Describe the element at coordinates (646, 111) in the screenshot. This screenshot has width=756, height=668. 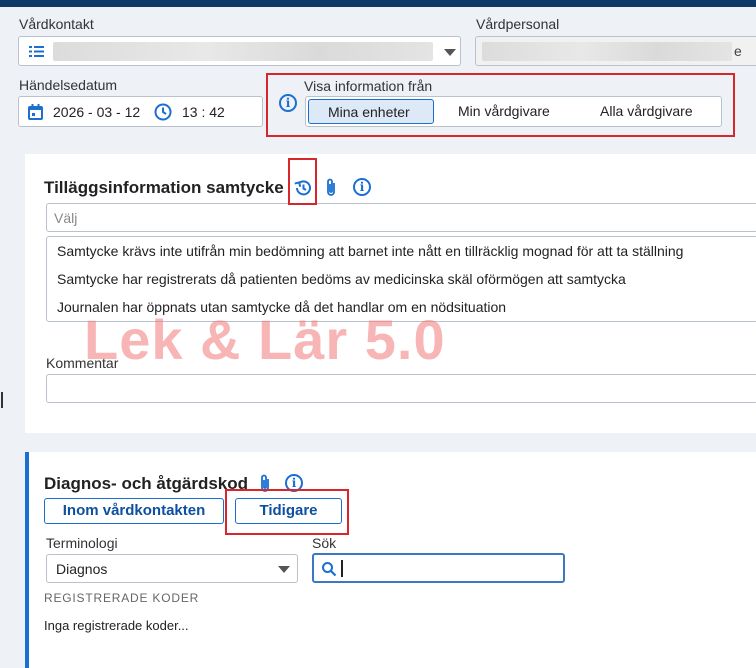
I see `visa-option-alla-vardgivare: Alla vårdgivare` at that location.